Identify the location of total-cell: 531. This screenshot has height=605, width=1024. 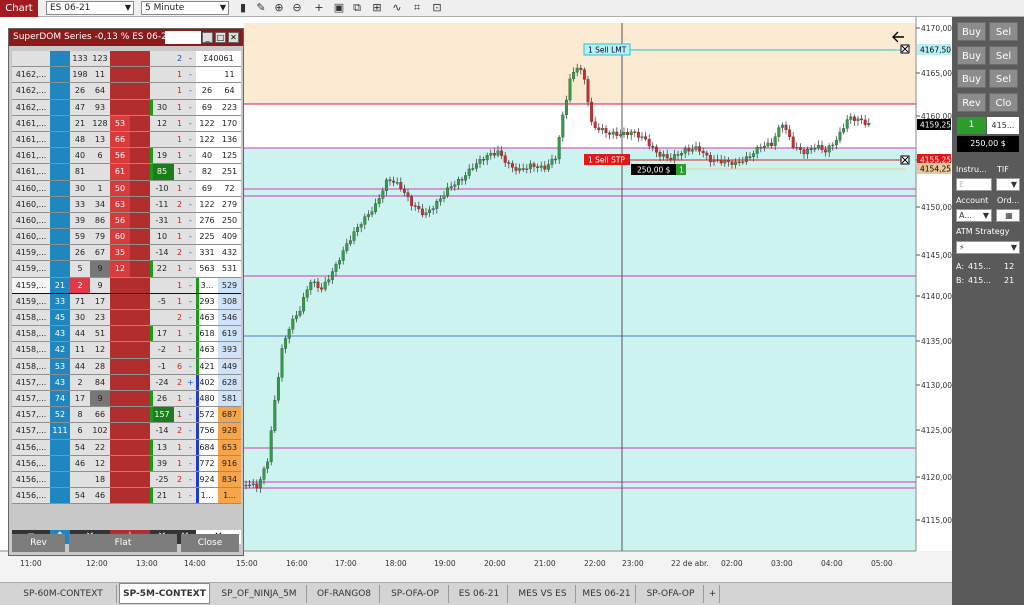
(229, 269).